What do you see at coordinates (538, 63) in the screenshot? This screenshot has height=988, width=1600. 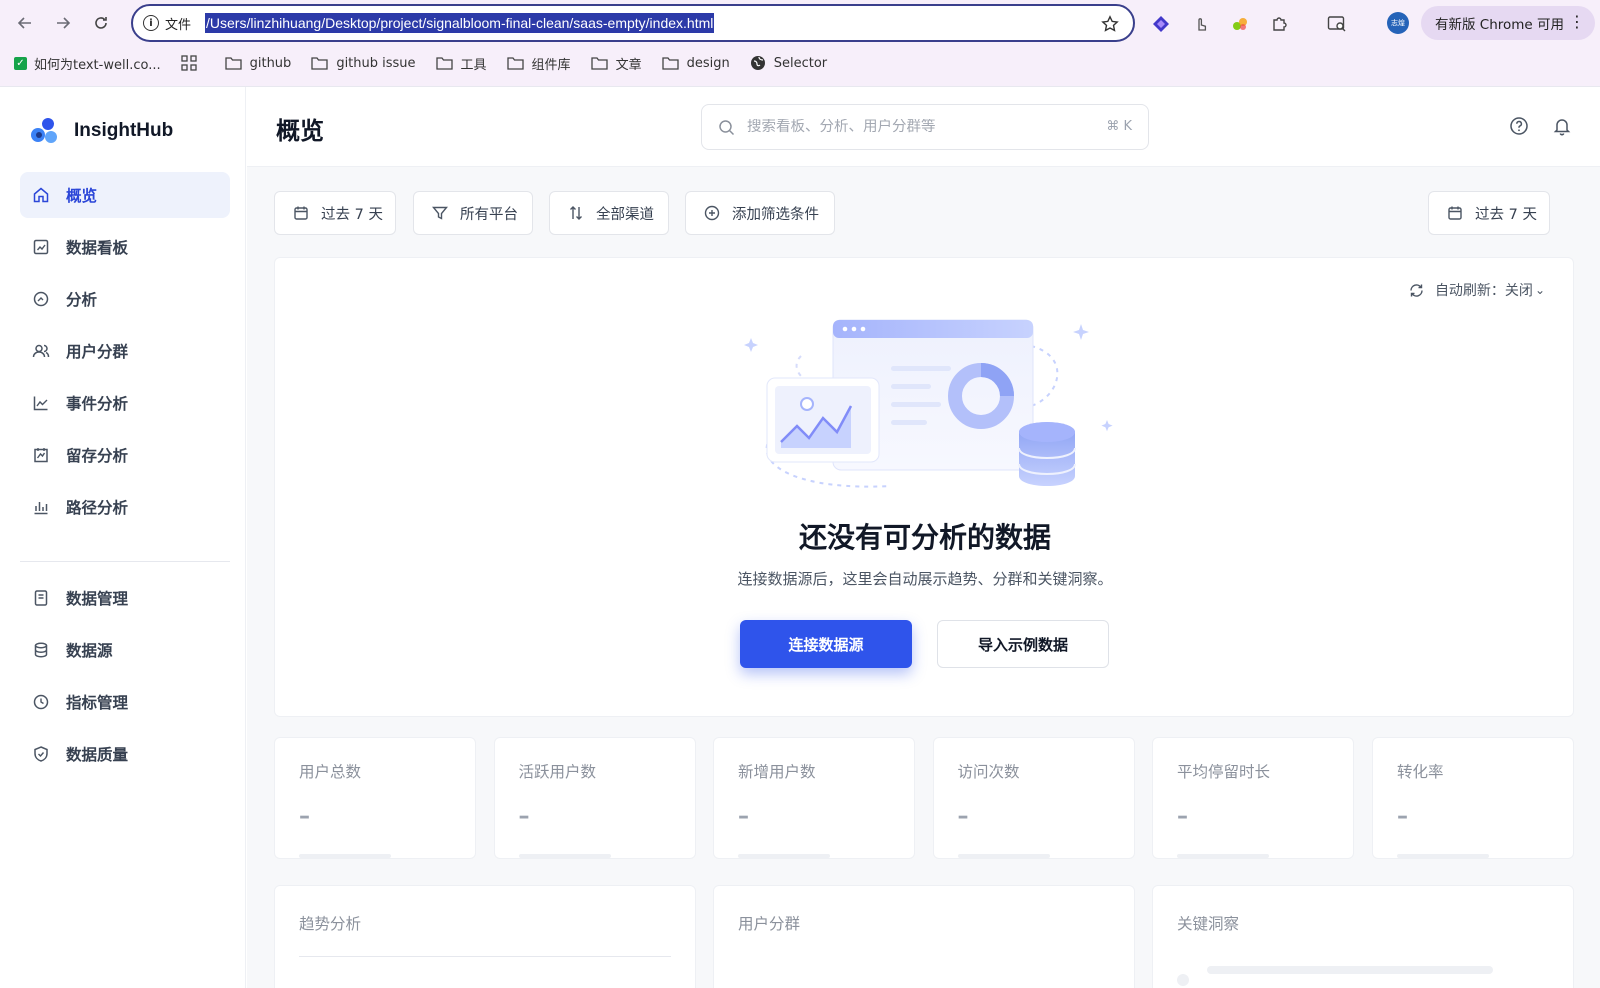 I see `bookmark-folder: 组件库` at bounding box center [538, 63].